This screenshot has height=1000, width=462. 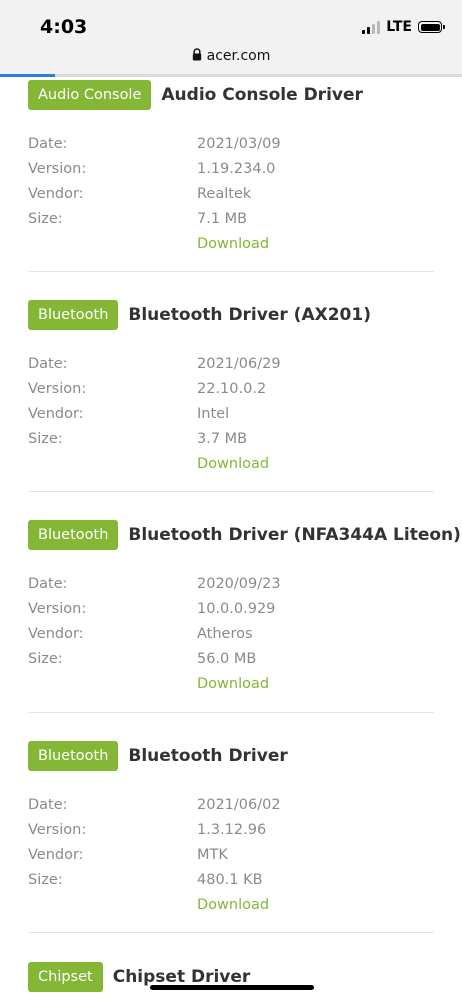 I want to click on driver-title: Bluetooth Driver (AX201), so click(x=249, y=315).